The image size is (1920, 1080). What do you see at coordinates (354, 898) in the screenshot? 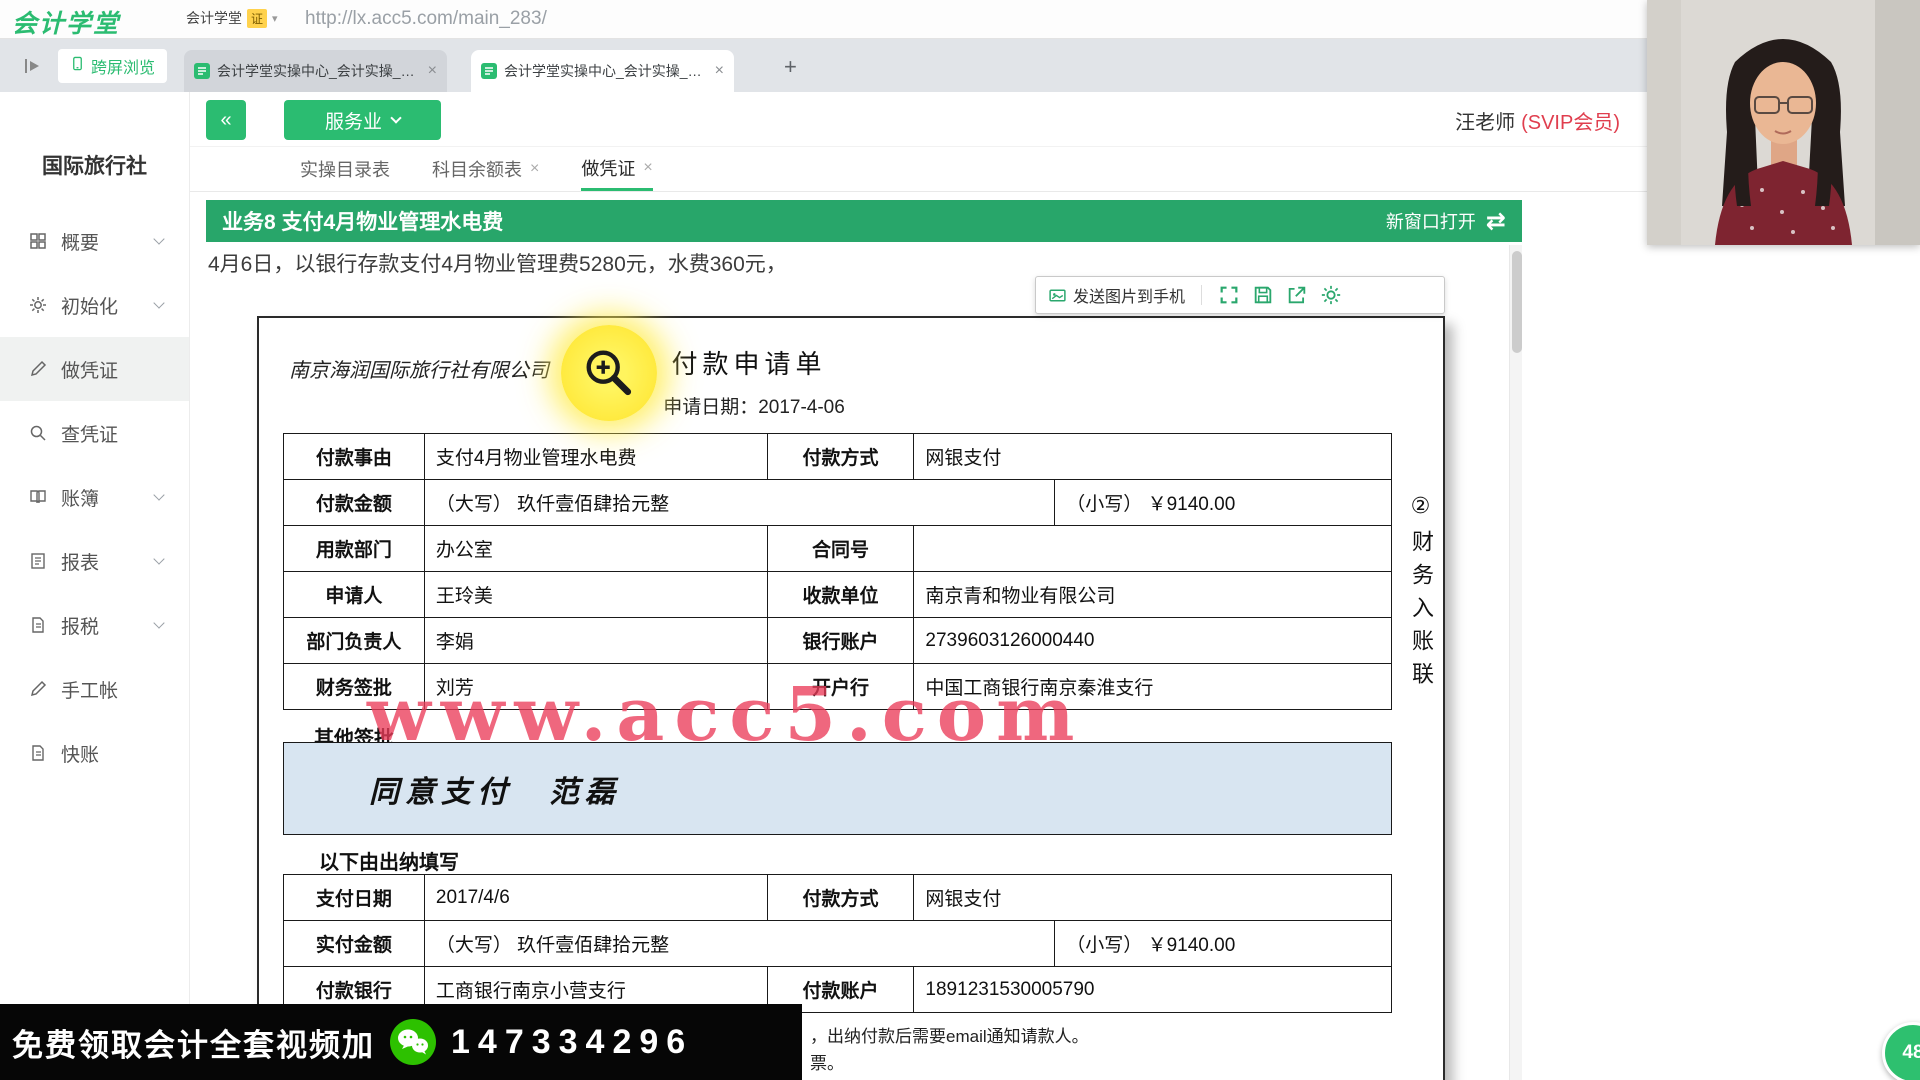
I see `cell-label: 支付日期` at bounding box center [354, 898].